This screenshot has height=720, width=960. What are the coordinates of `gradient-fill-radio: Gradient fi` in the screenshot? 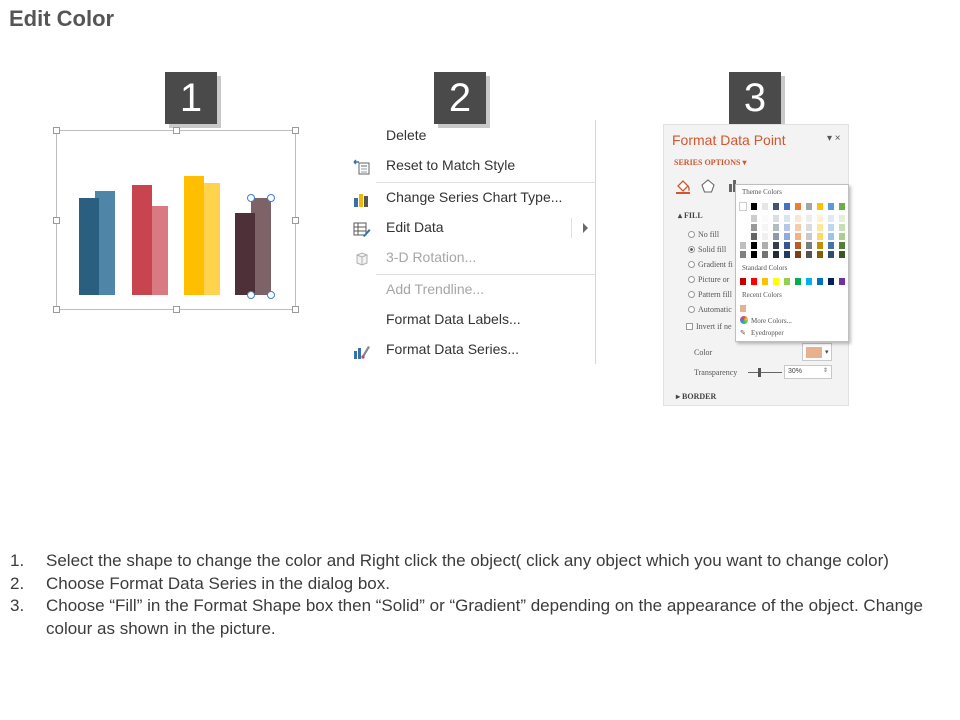 It's located at (712, 266).